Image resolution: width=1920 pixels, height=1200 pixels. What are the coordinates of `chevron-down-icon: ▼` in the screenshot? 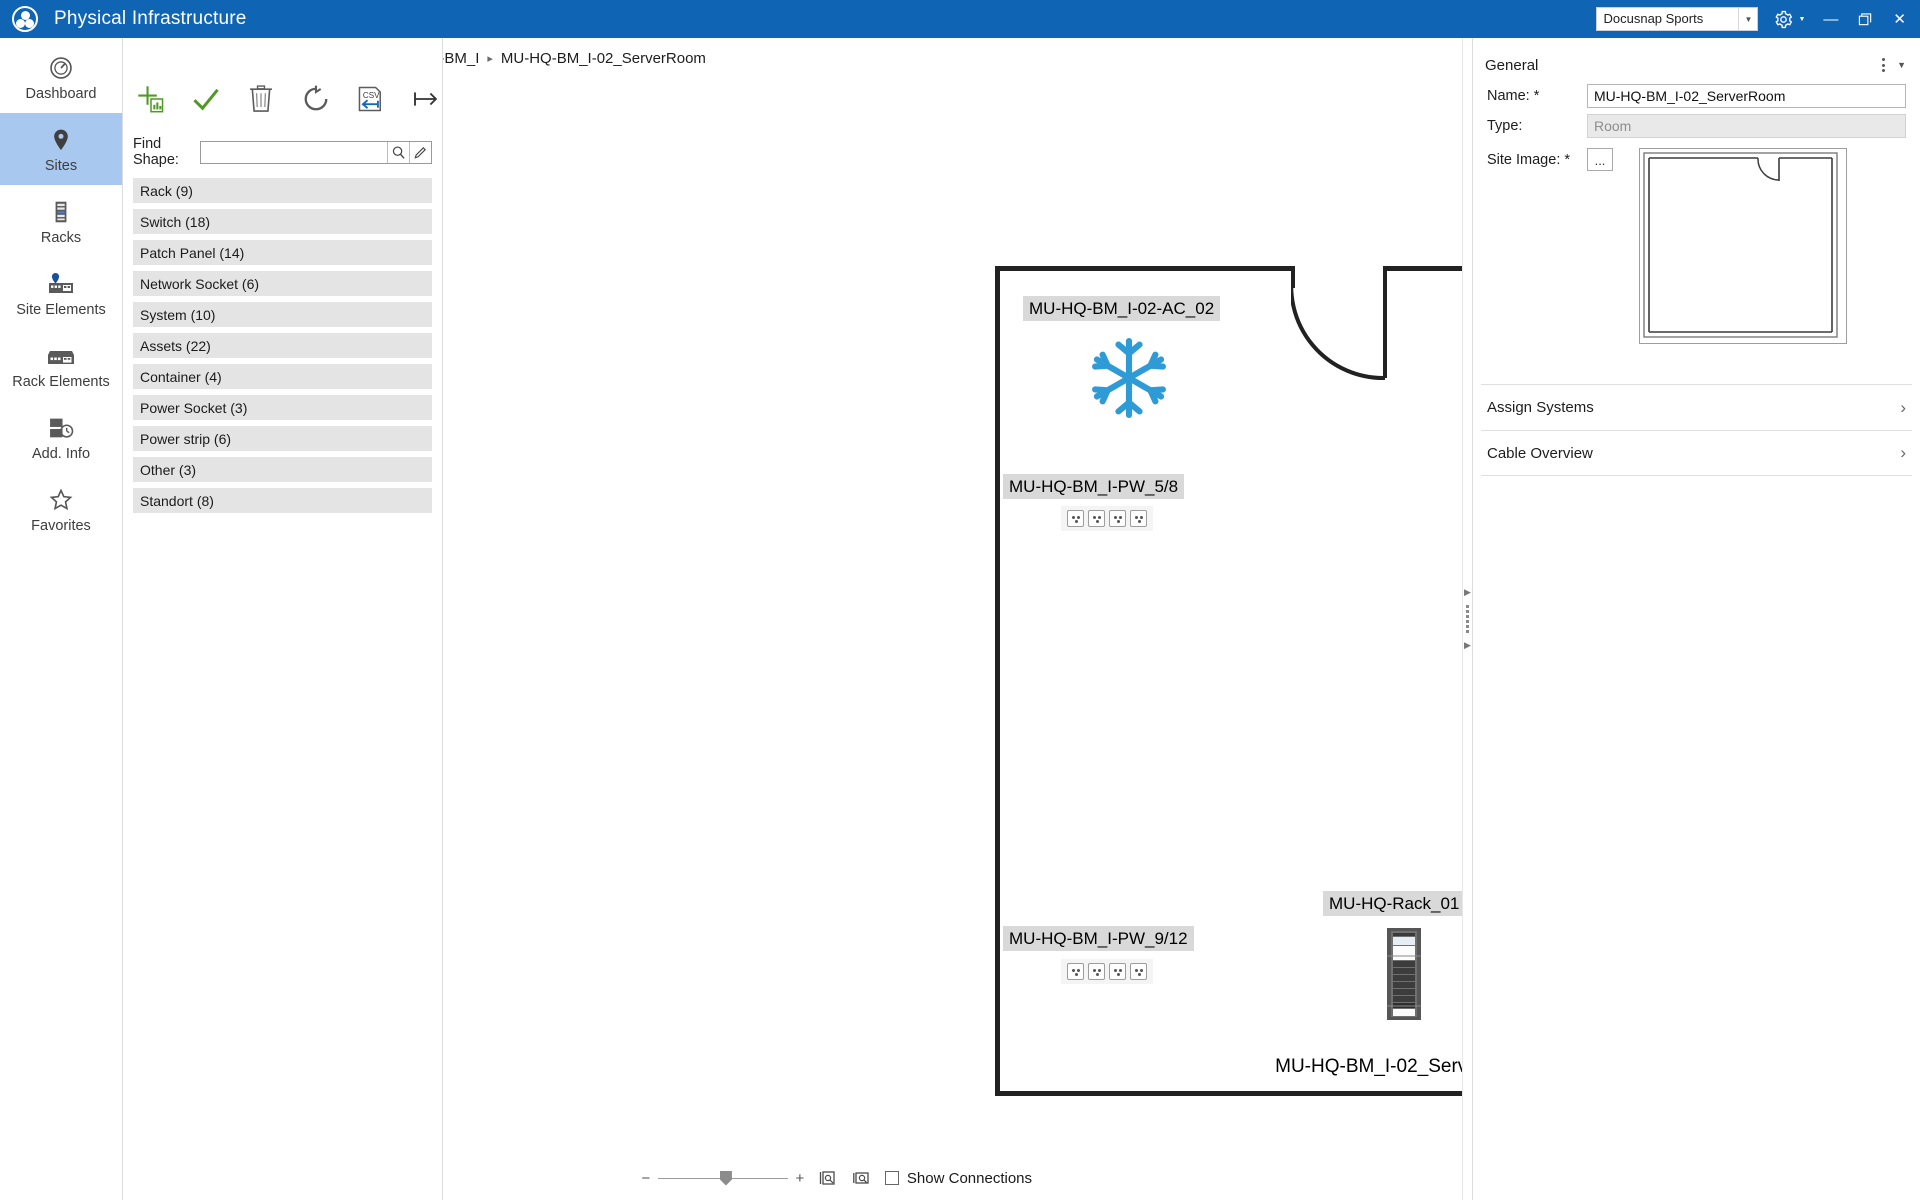 It's located at (1748, 19).